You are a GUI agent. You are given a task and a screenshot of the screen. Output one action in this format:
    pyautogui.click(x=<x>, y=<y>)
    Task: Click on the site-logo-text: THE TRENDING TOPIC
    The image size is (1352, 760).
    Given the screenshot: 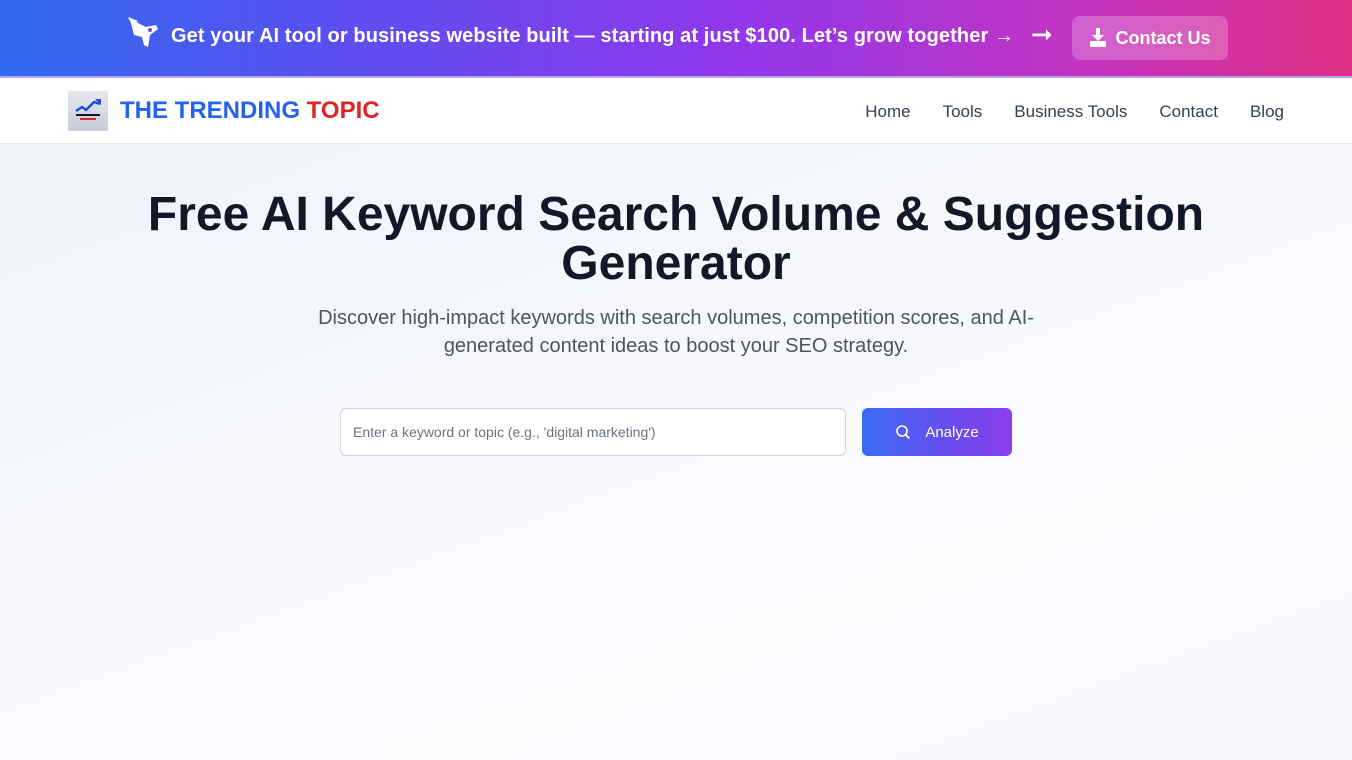 What is the action you would take?
    pyautogui.click(x=250, y=111)
    